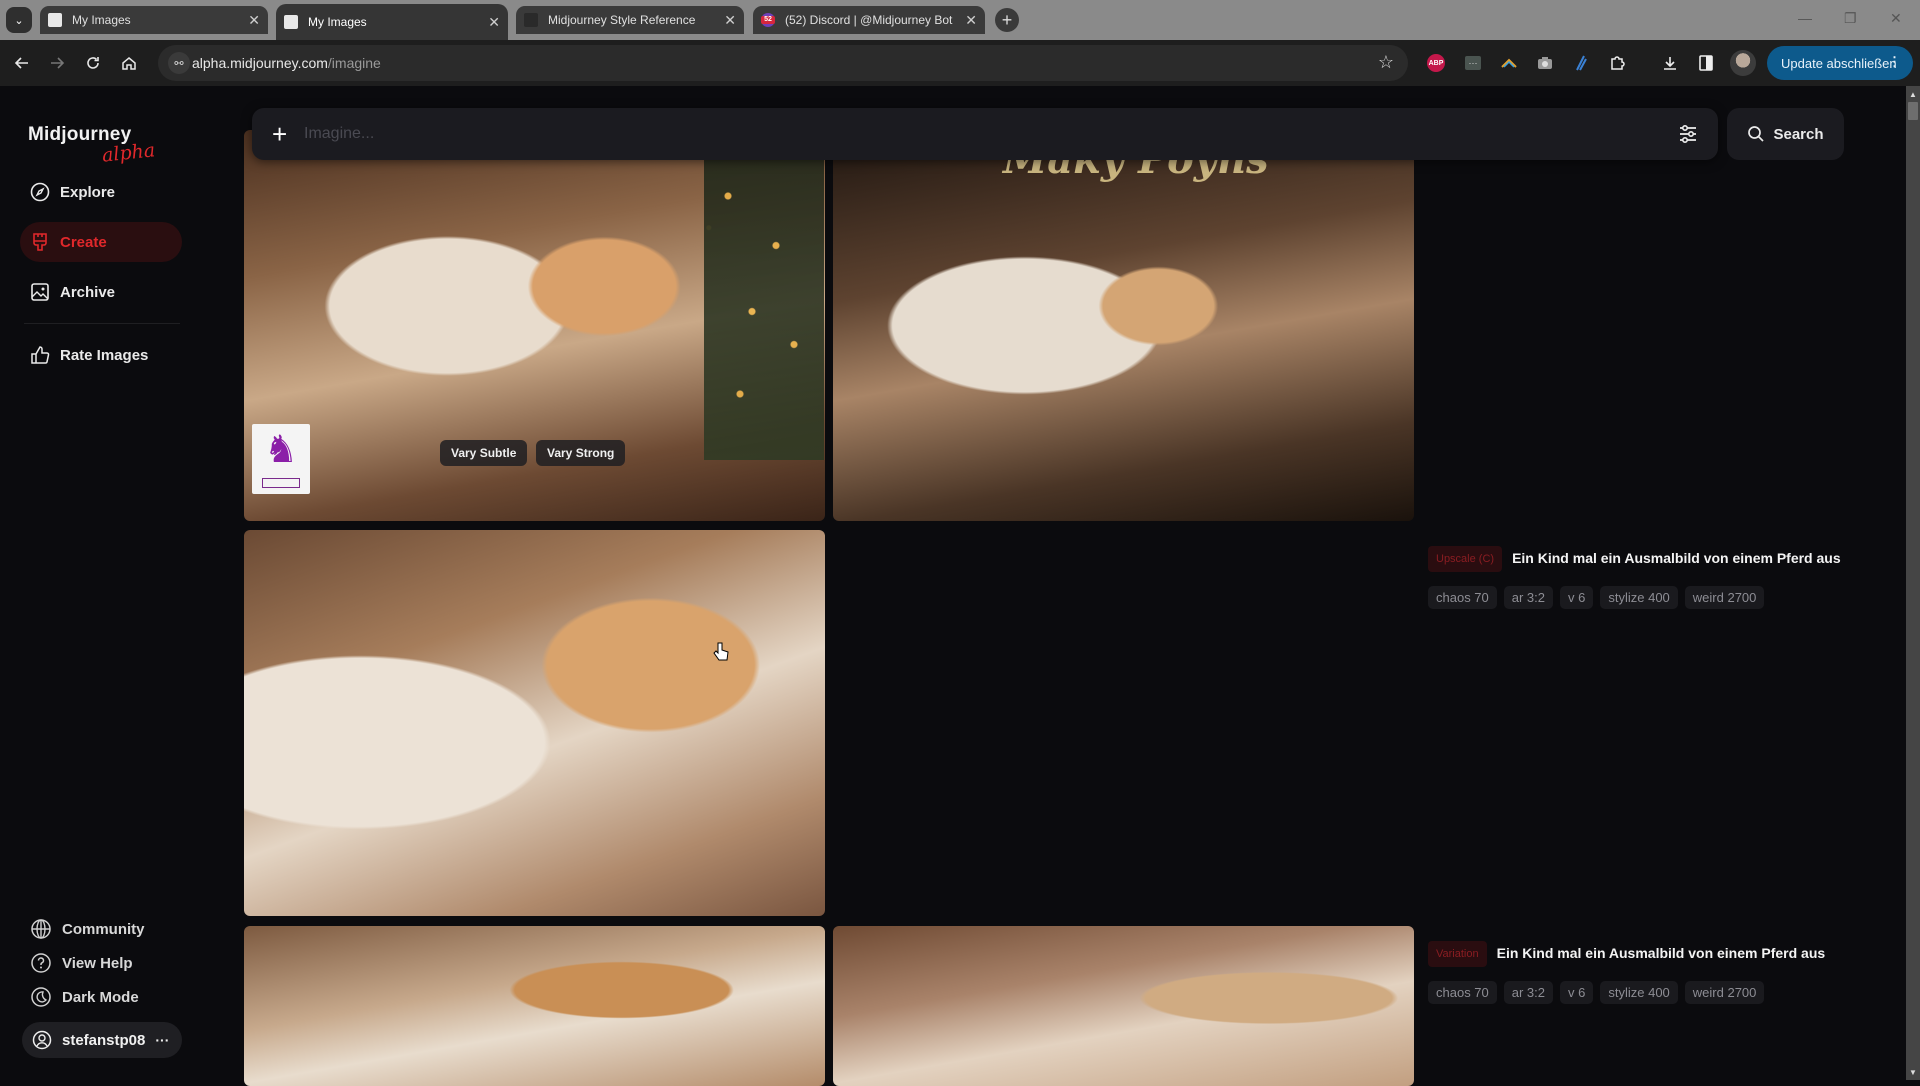 This screenshot has height=1086, width=1920. I want to click on user-menu: stefanstp08 ···, so click(102, 1040).